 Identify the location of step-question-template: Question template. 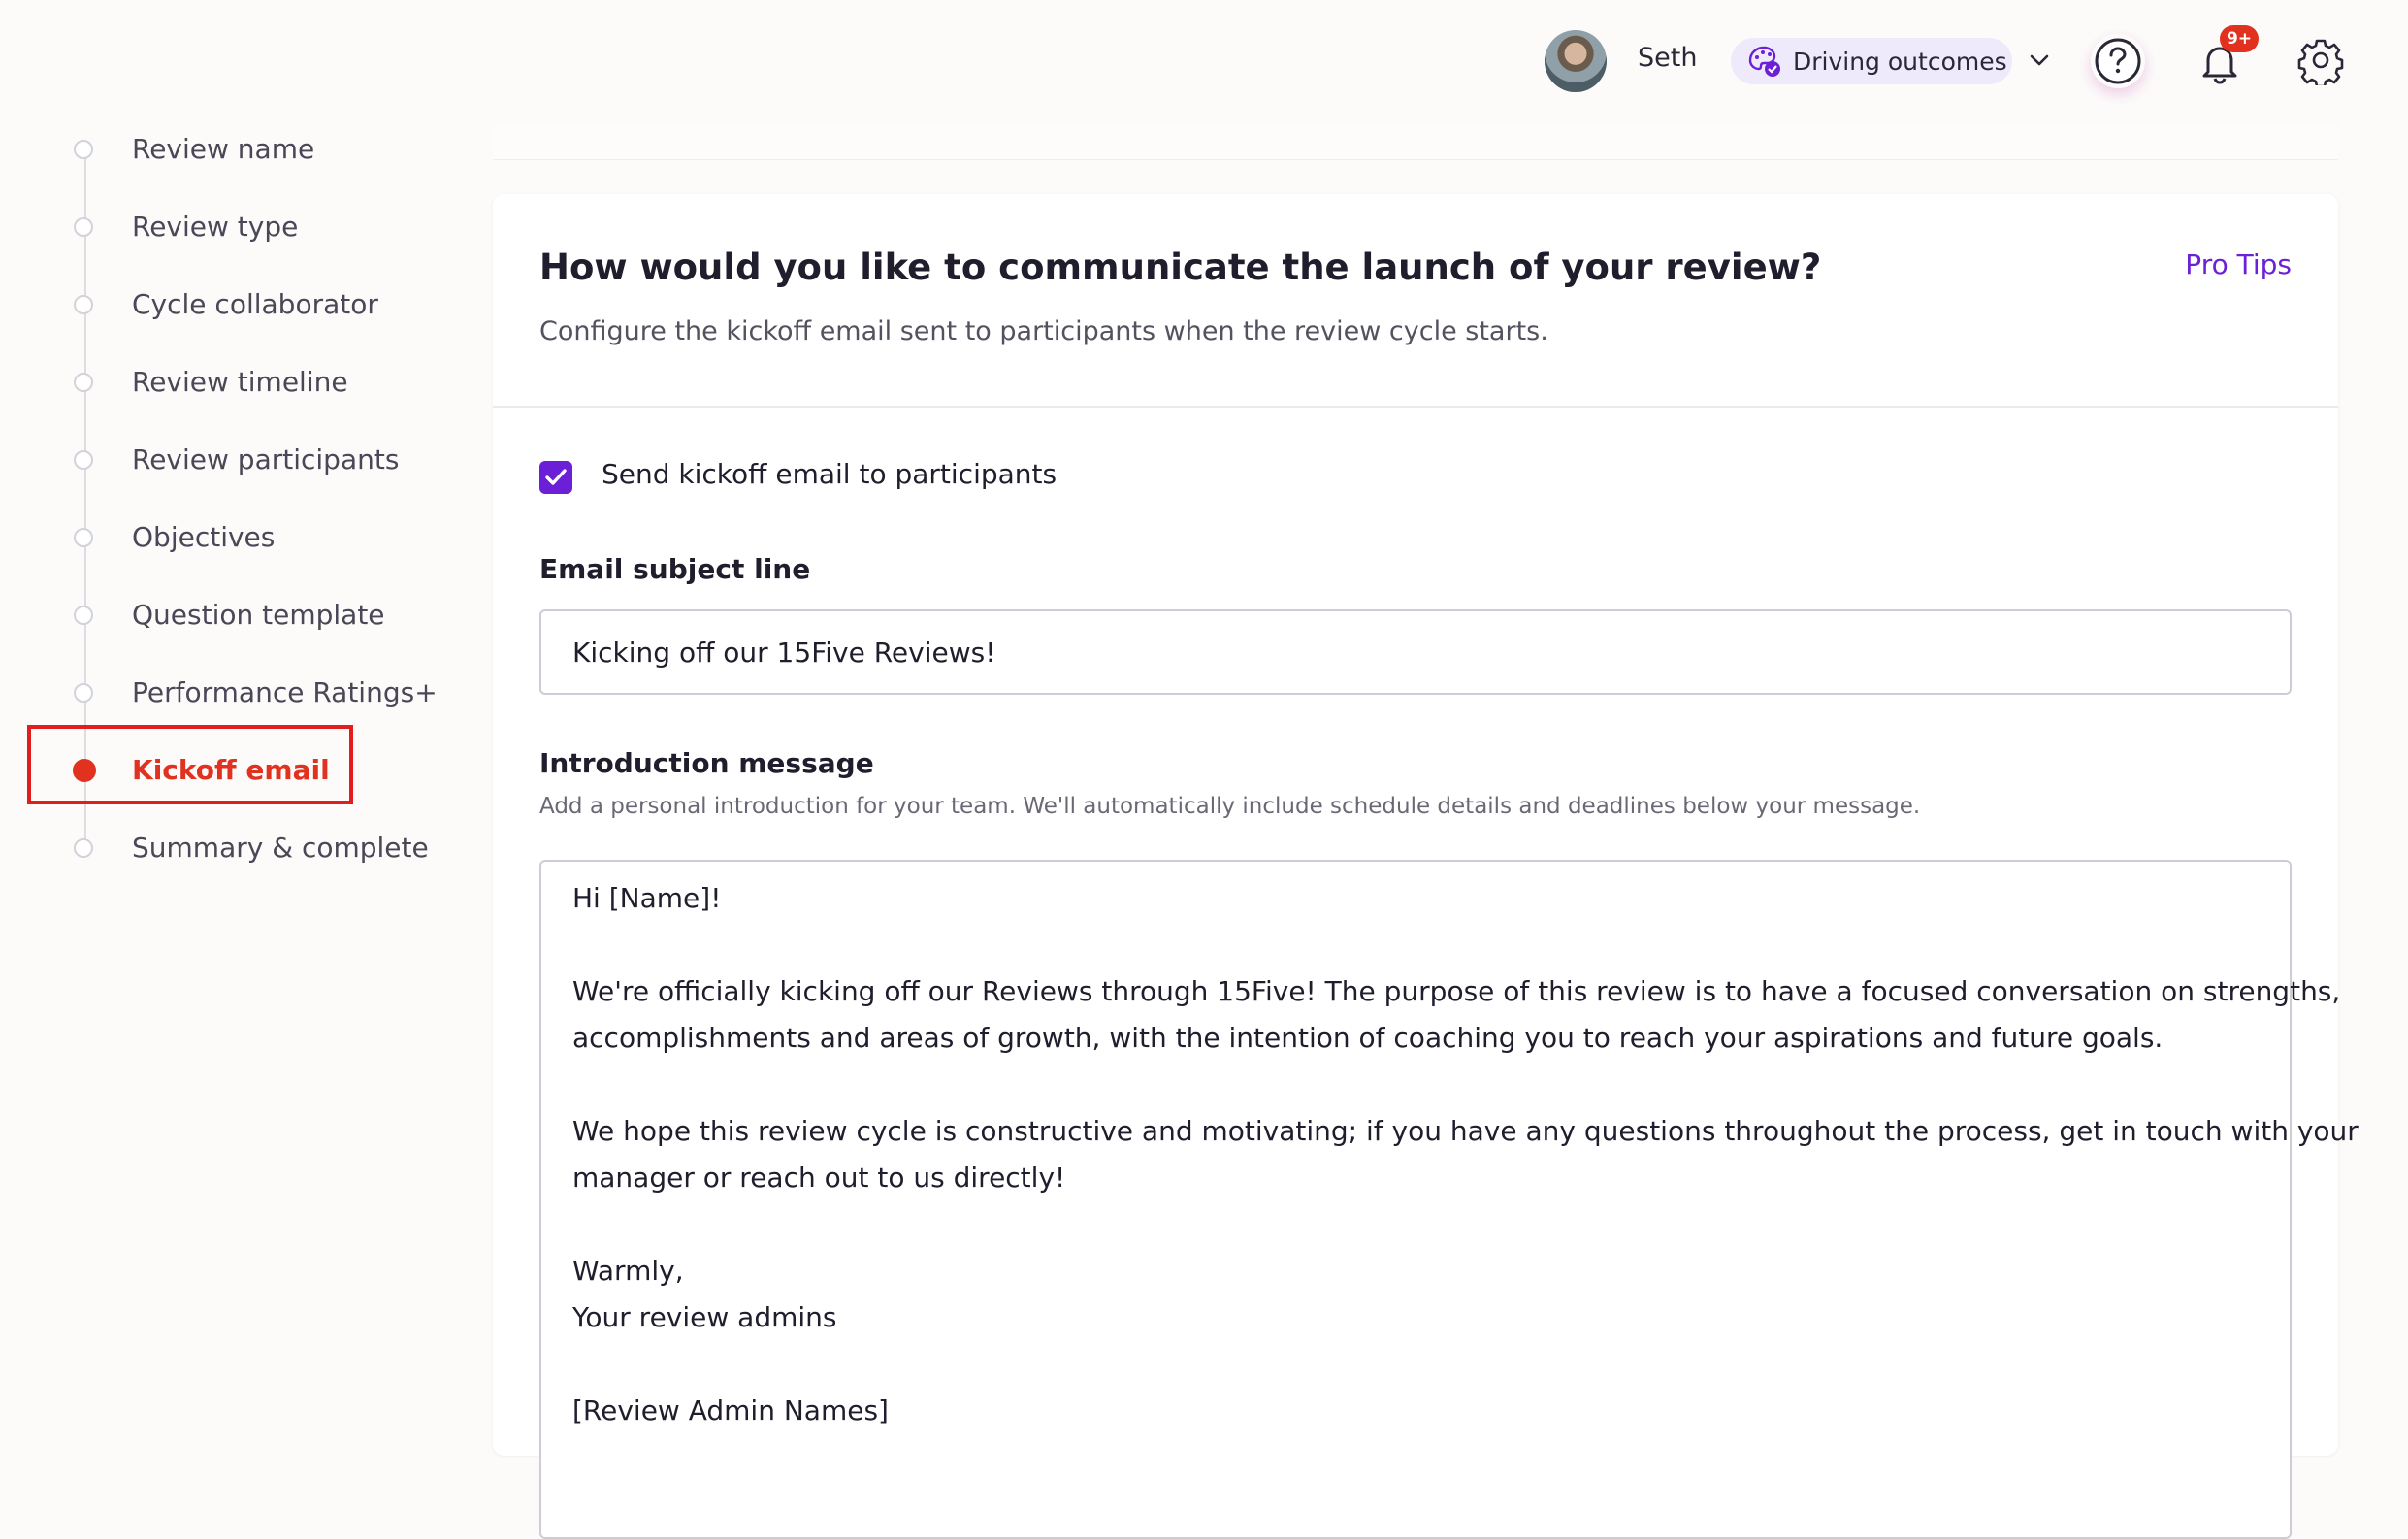
(223, 618).